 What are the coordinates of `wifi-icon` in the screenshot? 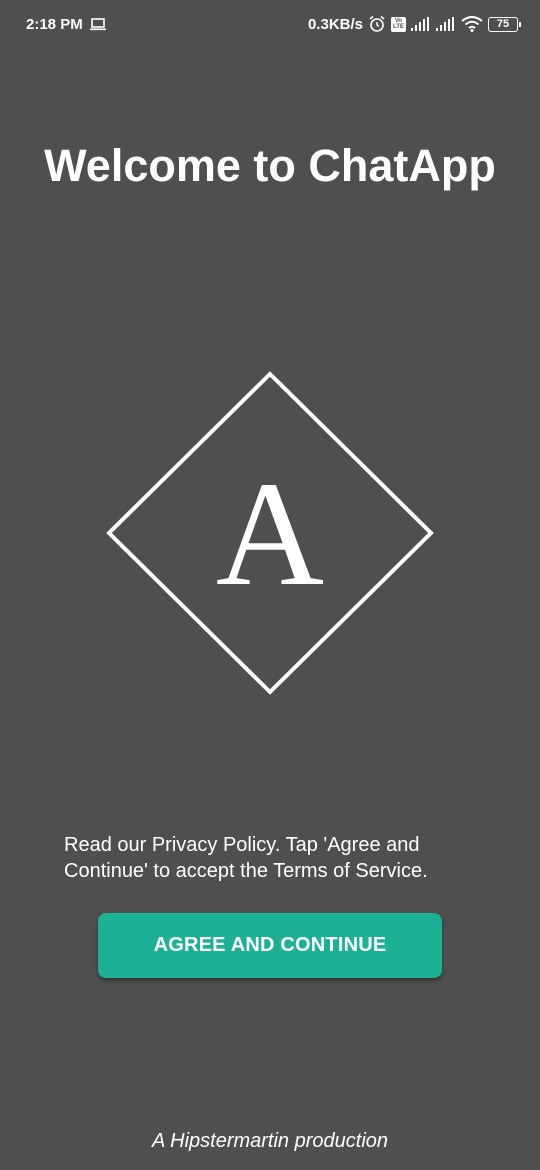 It's located at (472, 24).